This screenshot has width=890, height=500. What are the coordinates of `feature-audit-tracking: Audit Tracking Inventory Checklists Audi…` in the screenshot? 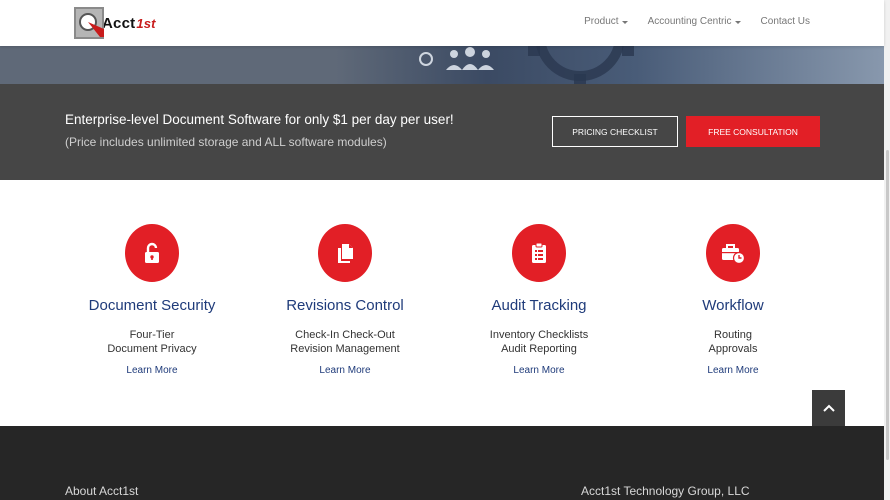 It's located at (539, 300).